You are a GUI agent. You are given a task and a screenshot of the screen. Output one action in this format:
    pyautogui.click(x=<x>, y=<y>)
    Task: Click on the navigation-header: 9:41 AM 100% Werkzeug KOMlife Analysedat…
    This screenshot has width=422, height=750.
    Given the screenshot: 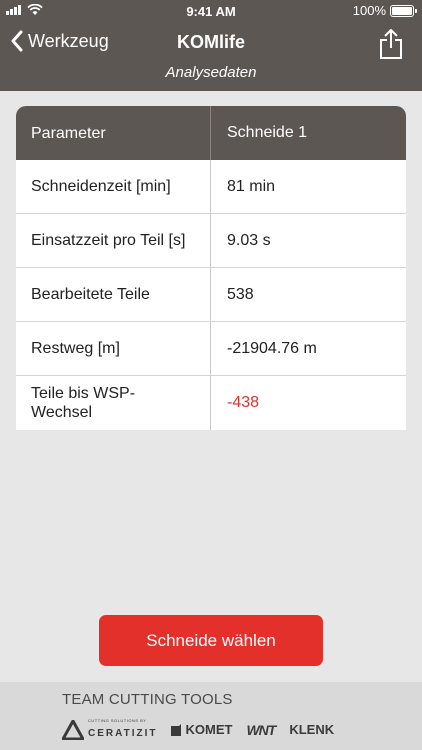 What is the action you would take?
    pyautogui.click(x=211, y=45)
    